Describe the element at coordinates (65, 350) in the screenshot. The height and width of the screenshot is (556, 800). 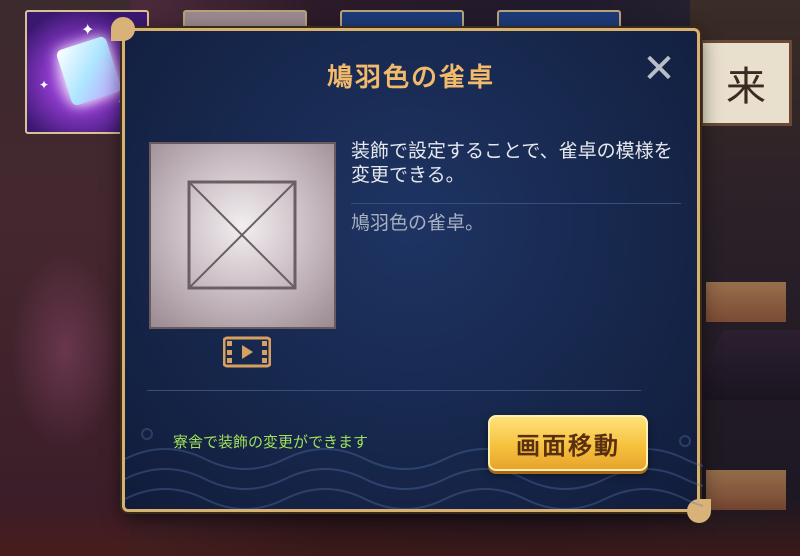
I see `background-glow` at that location.